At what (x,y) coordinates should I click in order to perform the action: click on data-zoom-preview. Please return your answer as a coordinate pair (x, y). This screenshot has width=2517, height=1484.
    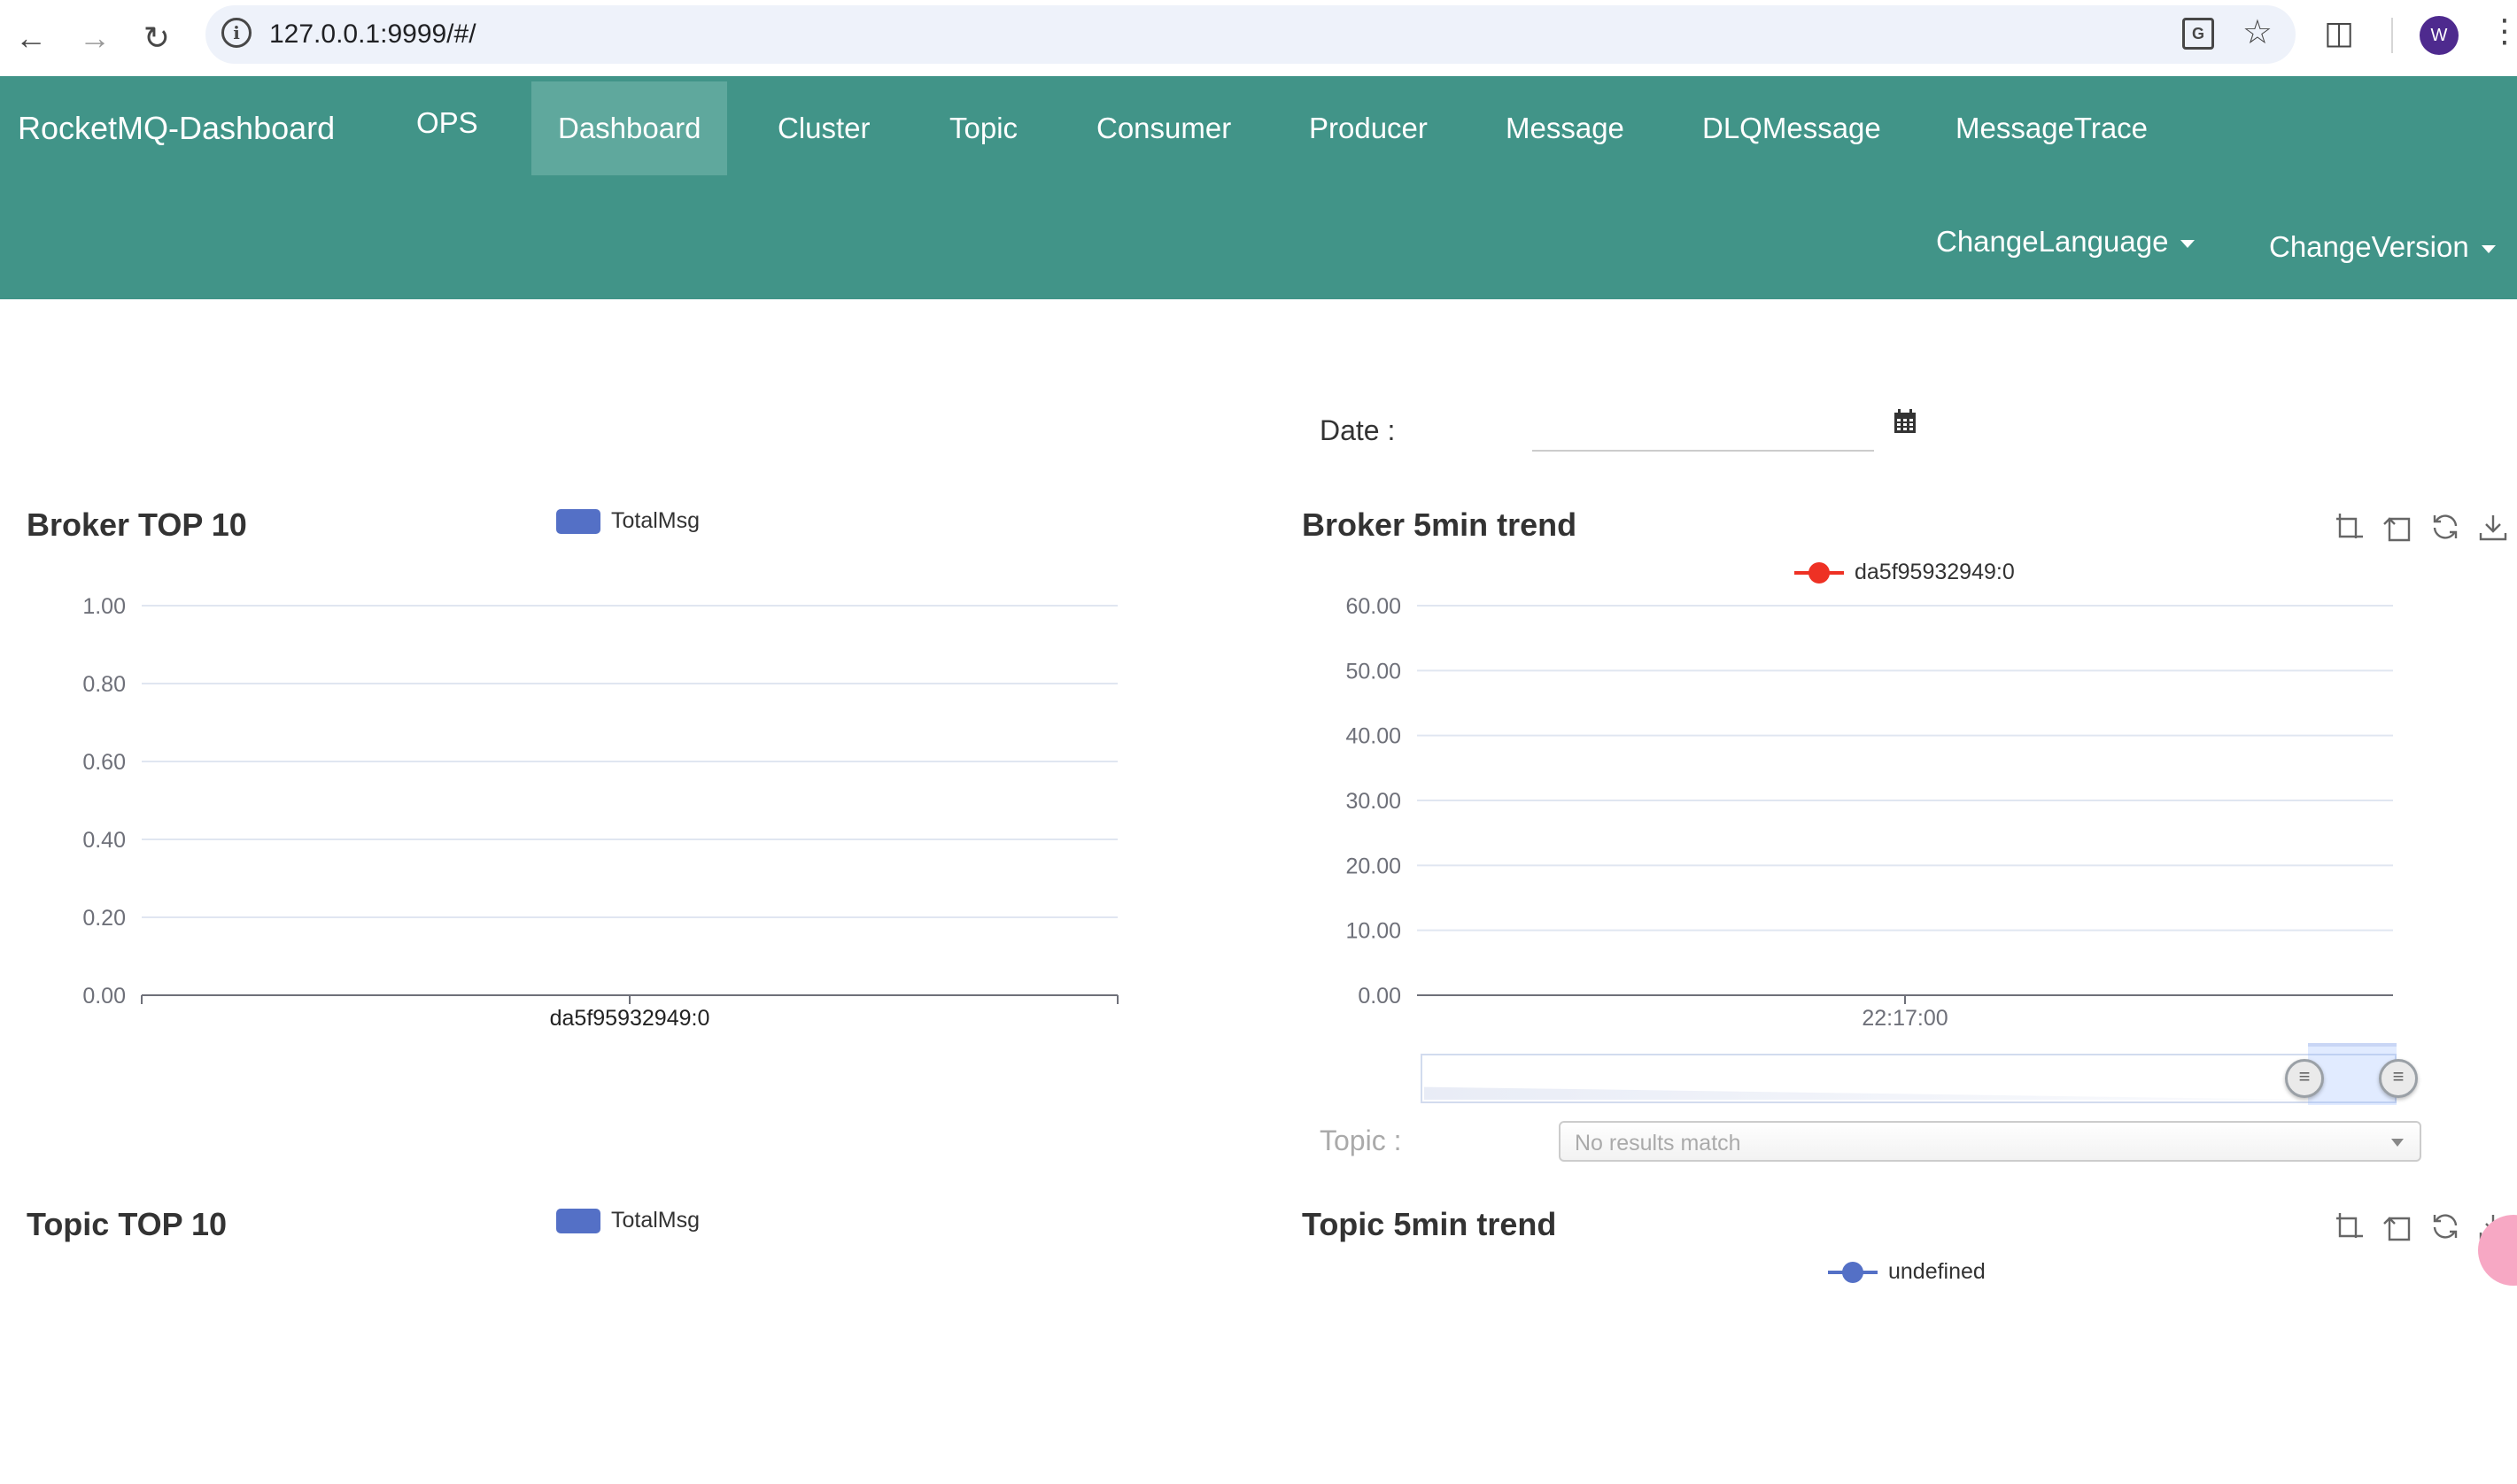
    Looking at the image, I should click on (1867, 1093).